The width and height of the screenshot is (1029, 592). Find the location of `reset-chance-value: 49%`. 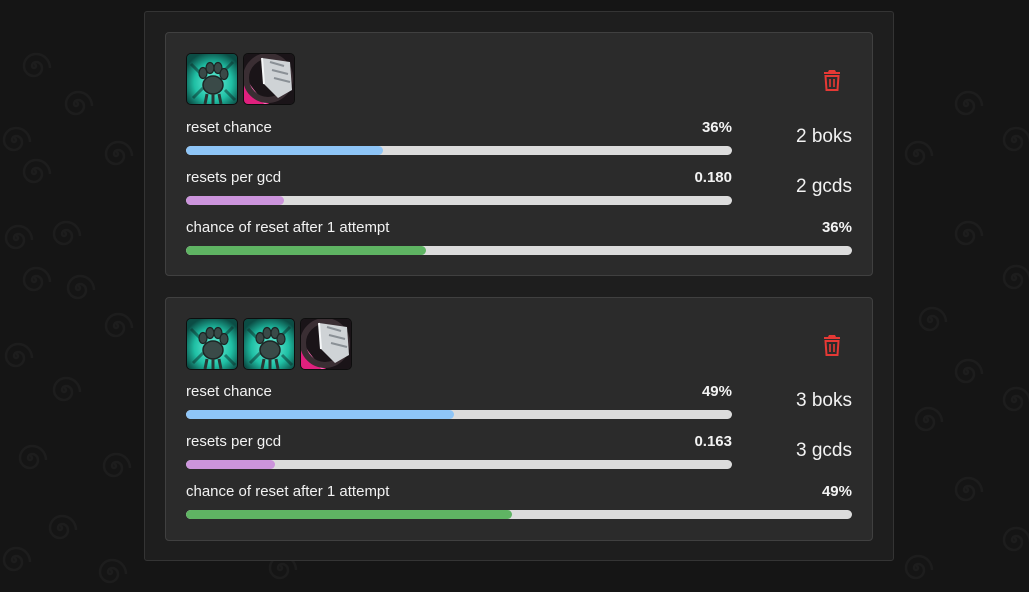

reset-chance-value: 49% is located at coordinates (716, 391).